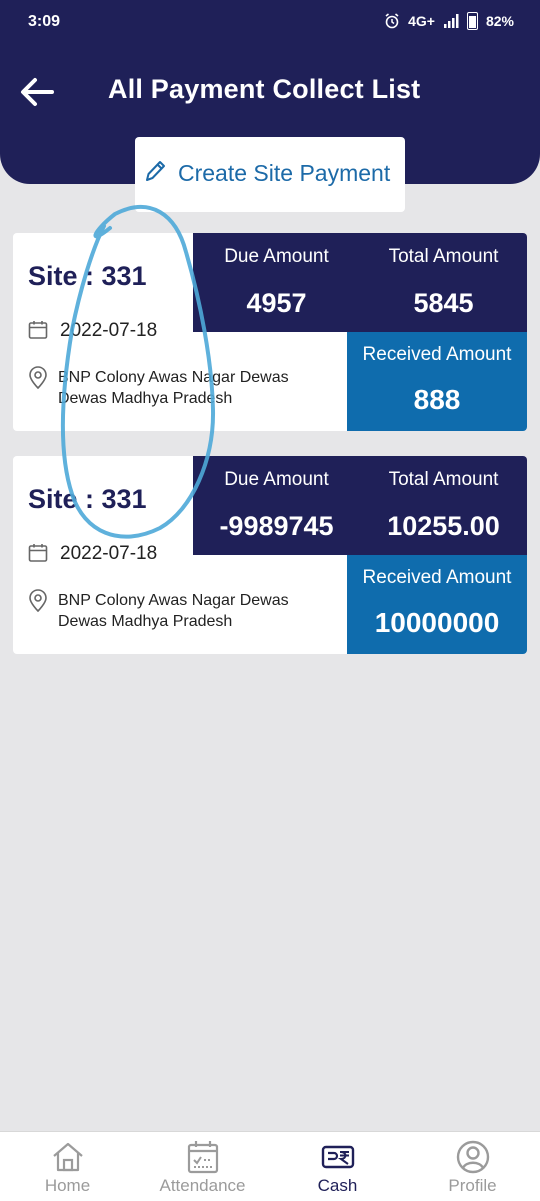 The image size is (540, 1201). Describe the element at coordinates (337, 1157) in the screenshot. I see `rupee-wallet-icon` at that location.